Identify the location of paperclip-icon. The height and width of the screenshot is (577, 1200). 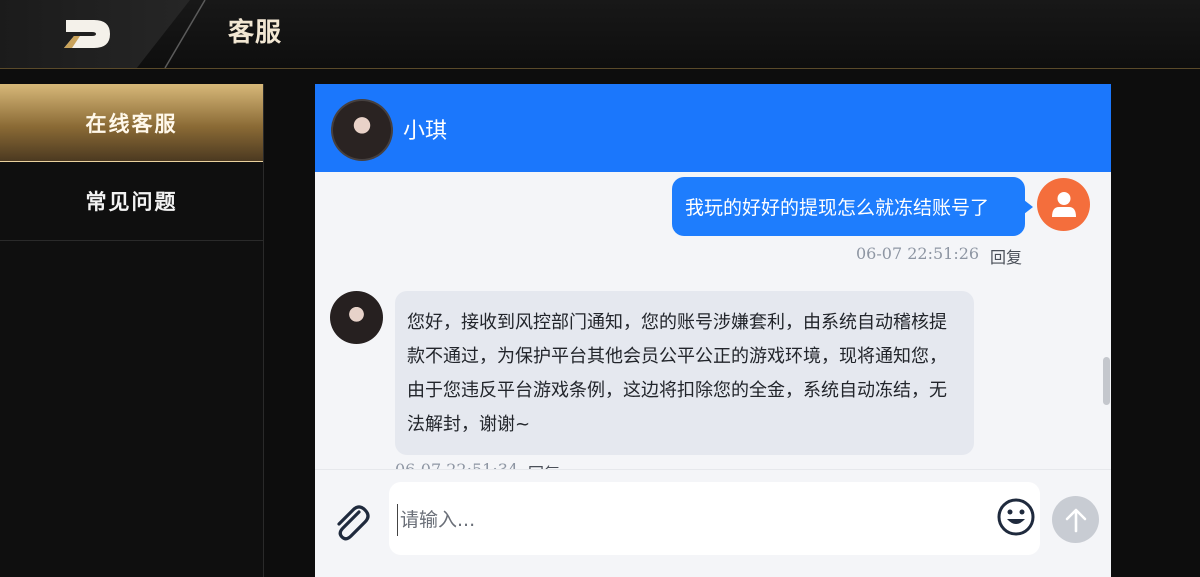
(353, 523).